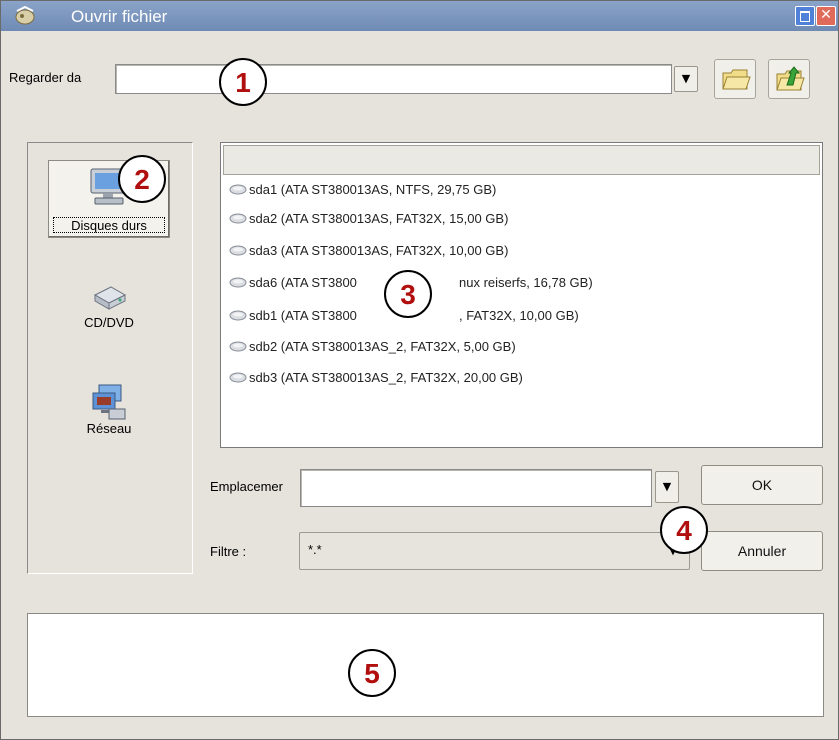 This screenshot has height=740, width=839. I want to click on places-panel: Disques durs CD/DVD Réseau, so click(110, 358).